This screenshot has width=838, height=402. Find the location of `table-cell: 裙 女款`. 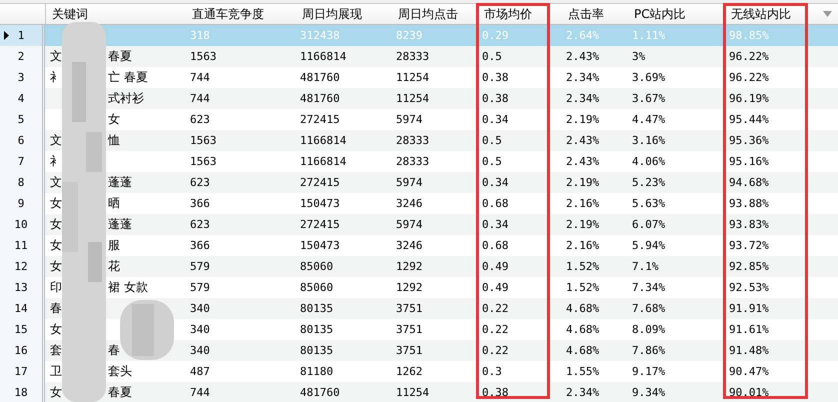

table-cell: 裙 女款 is located at coordinates (128, 287).